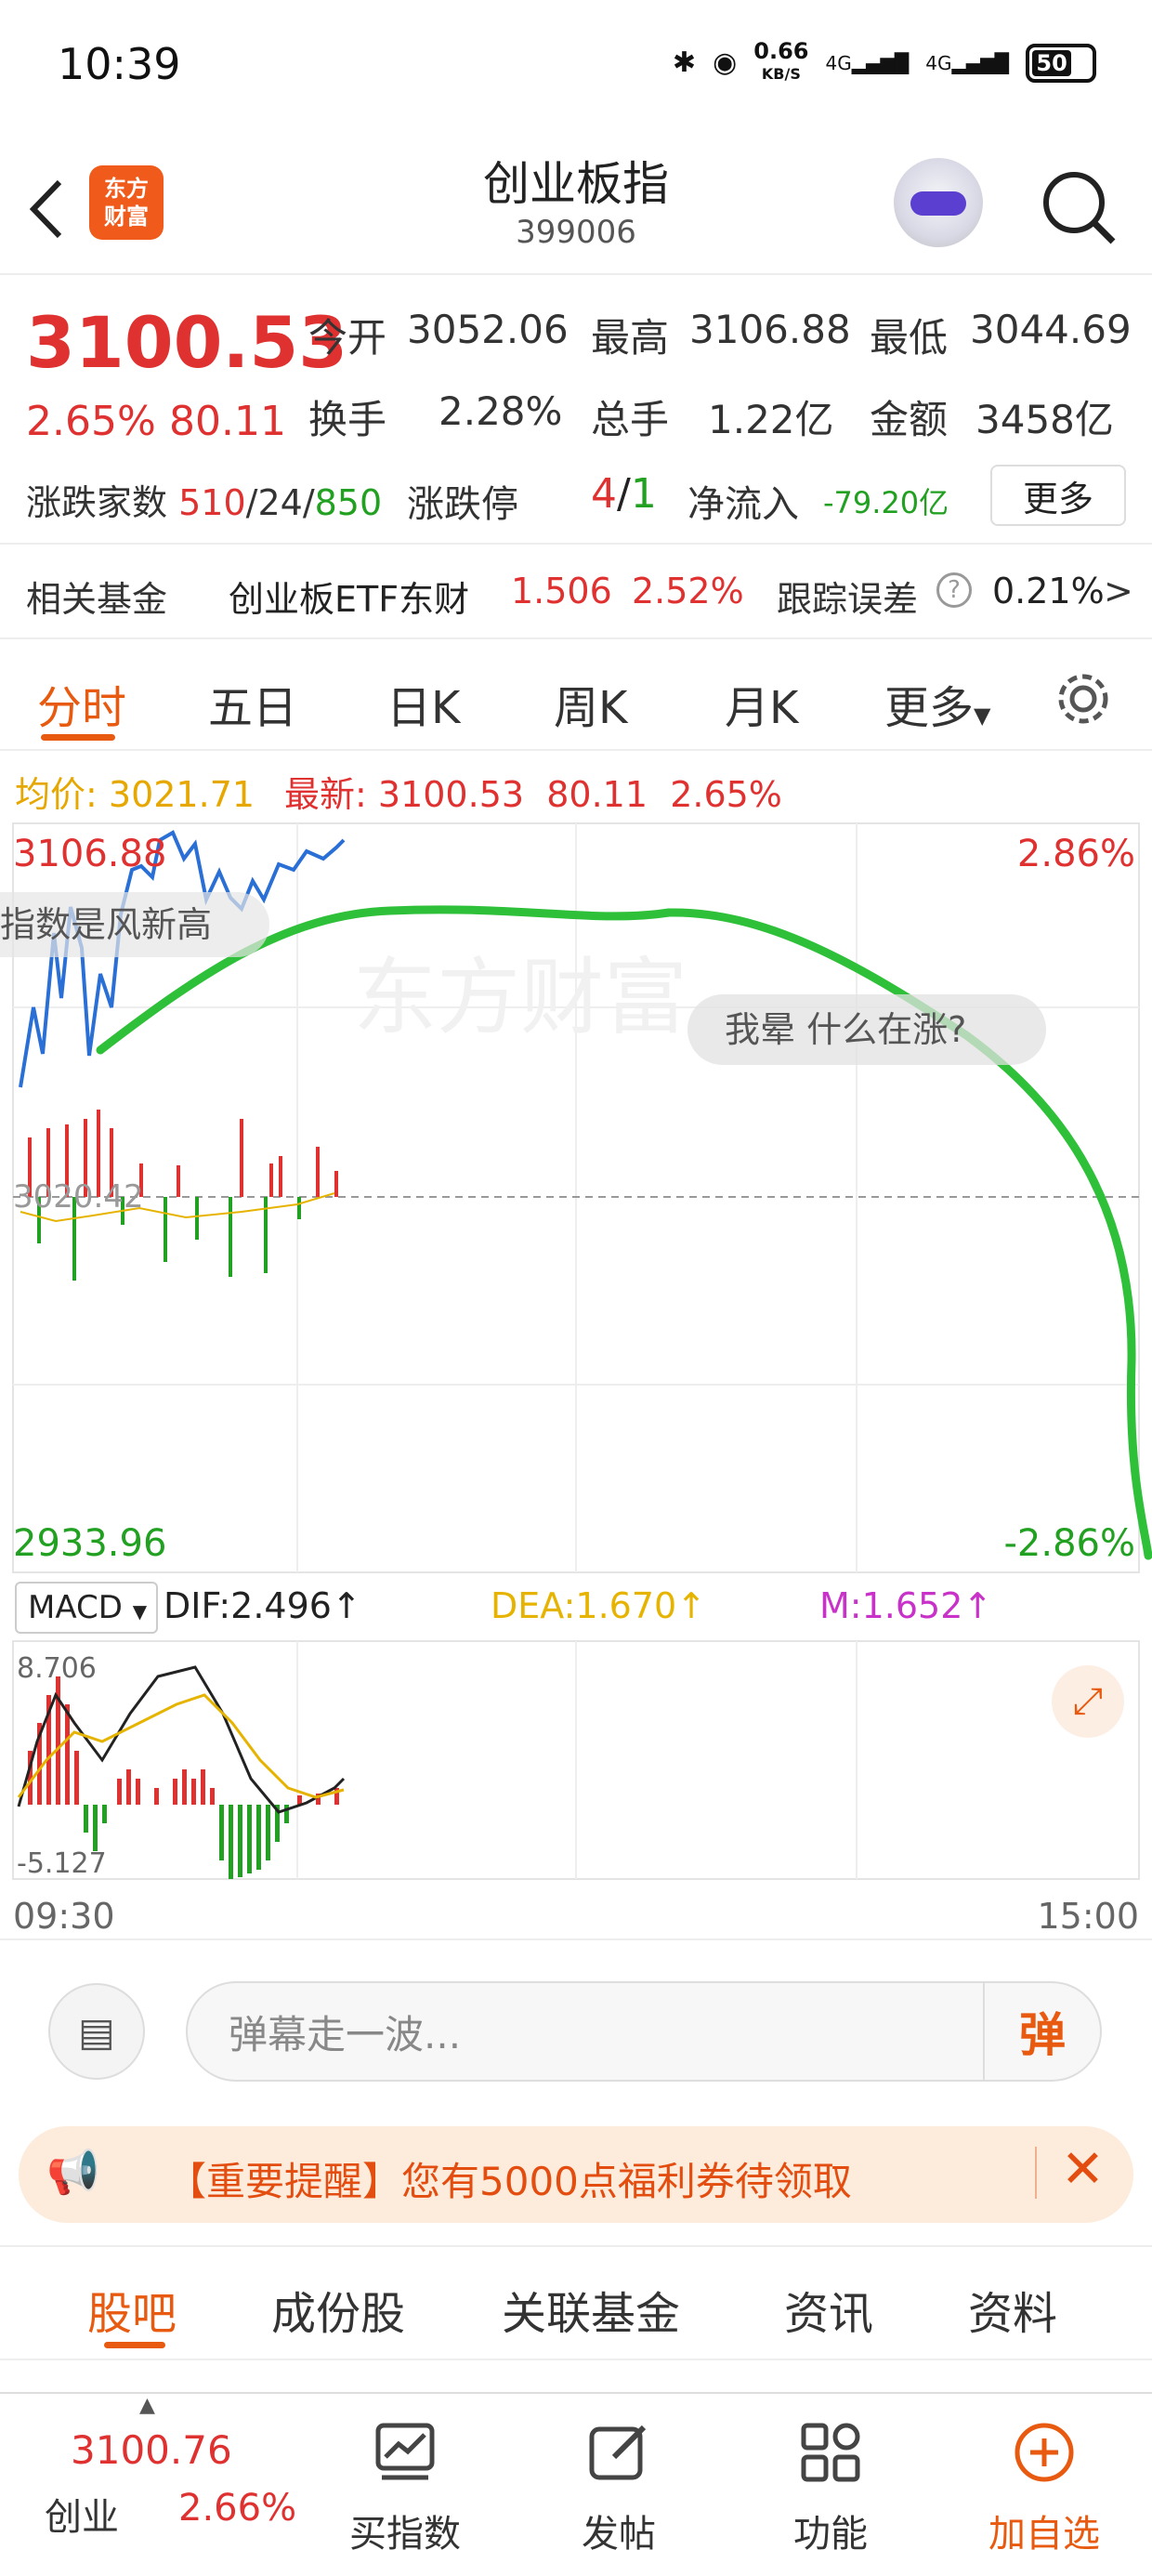  Describe the element at coordinates (954, 590) in the screenshot. I see `help-icon: ?` at that location.